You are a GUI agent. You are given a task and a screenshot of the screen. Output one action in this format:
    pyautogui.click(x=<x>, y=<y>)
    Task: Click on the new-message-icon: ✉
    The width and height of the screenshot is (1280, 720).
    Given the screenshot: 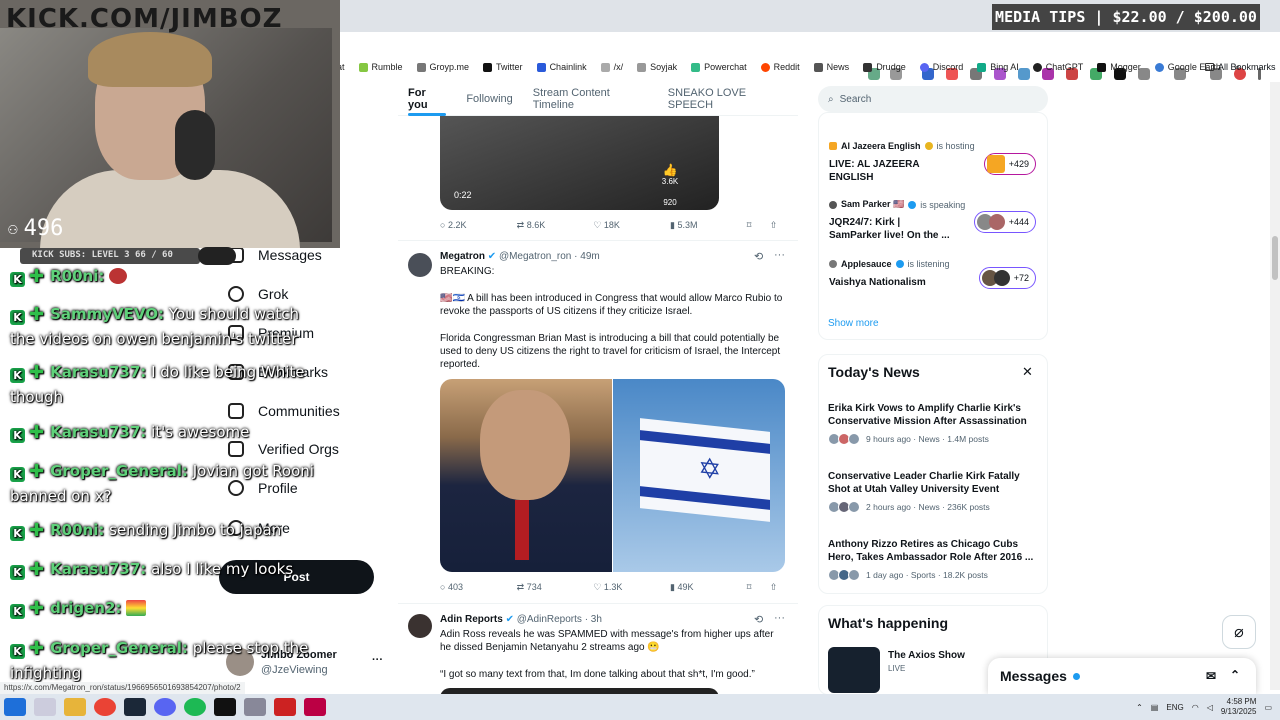 What is the action you would take?
    pyautogui.click(x=1211, y=676)
    